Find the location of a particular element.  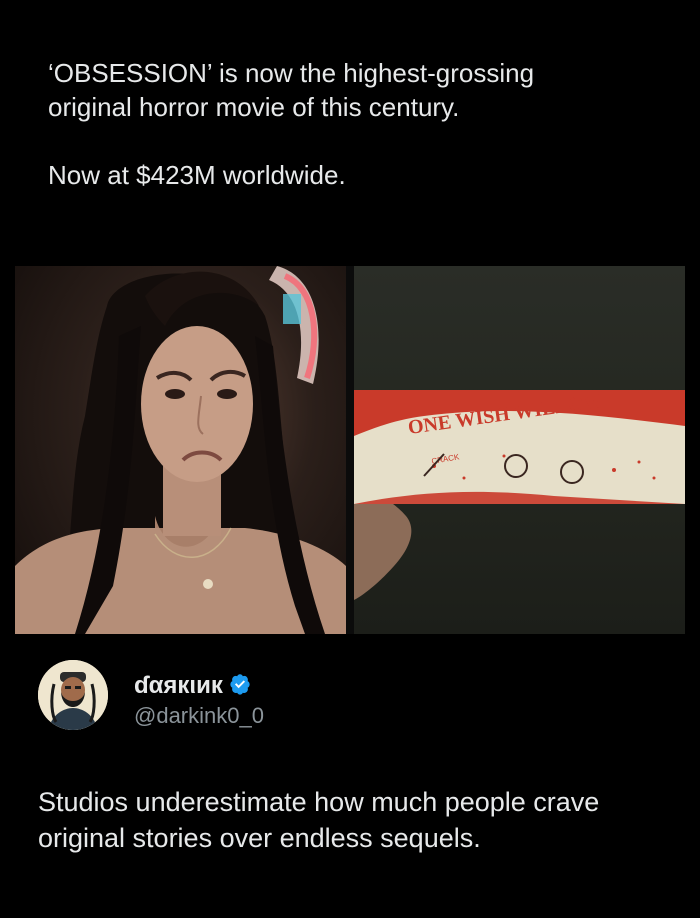

display-name: ɗαякιик is located at coordinates (178, 686).